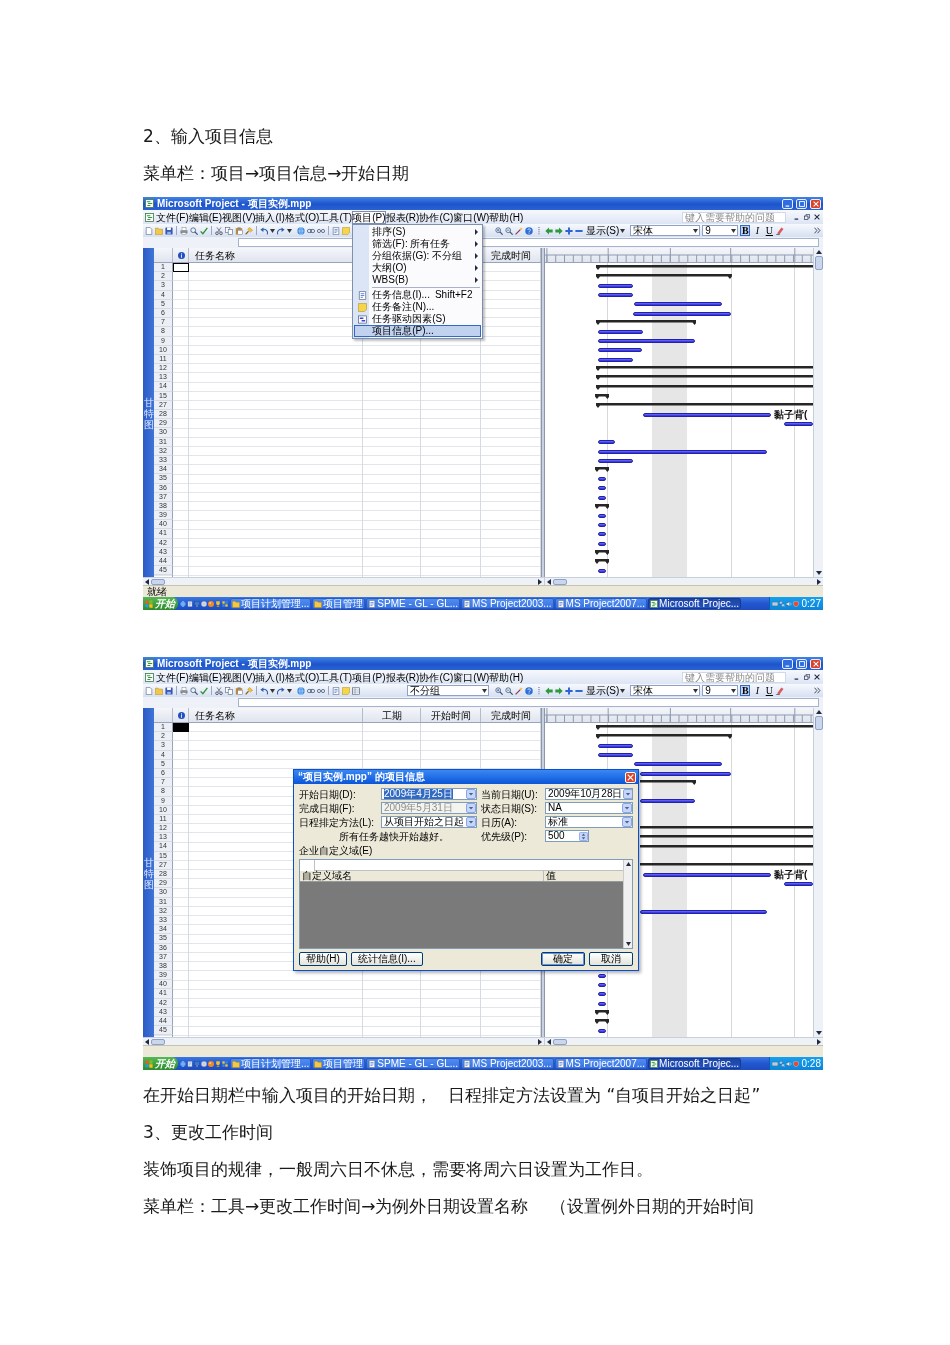  Describe the element at coordinates (817, 217) in the screenshot. I see `close-icon` at that location.